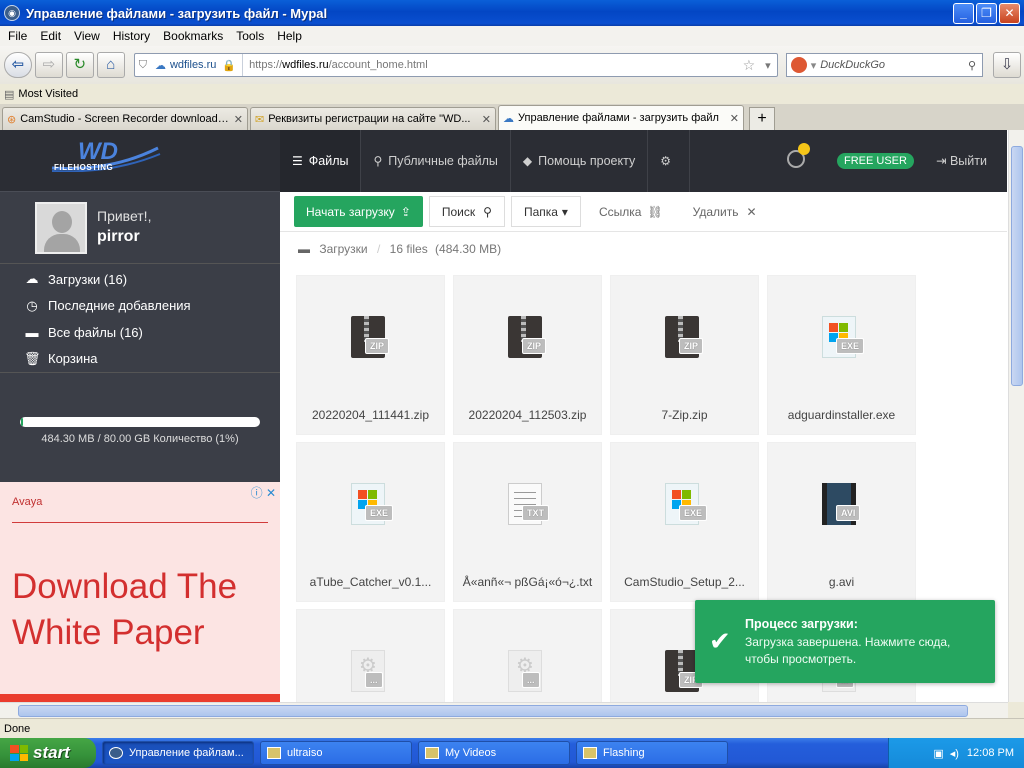 This screenshot has width=1024, height=768. Describe the element at coordinates (263, 492) in the screenshot. I see `ad-info-icon: ⓘ ✕` at that location.